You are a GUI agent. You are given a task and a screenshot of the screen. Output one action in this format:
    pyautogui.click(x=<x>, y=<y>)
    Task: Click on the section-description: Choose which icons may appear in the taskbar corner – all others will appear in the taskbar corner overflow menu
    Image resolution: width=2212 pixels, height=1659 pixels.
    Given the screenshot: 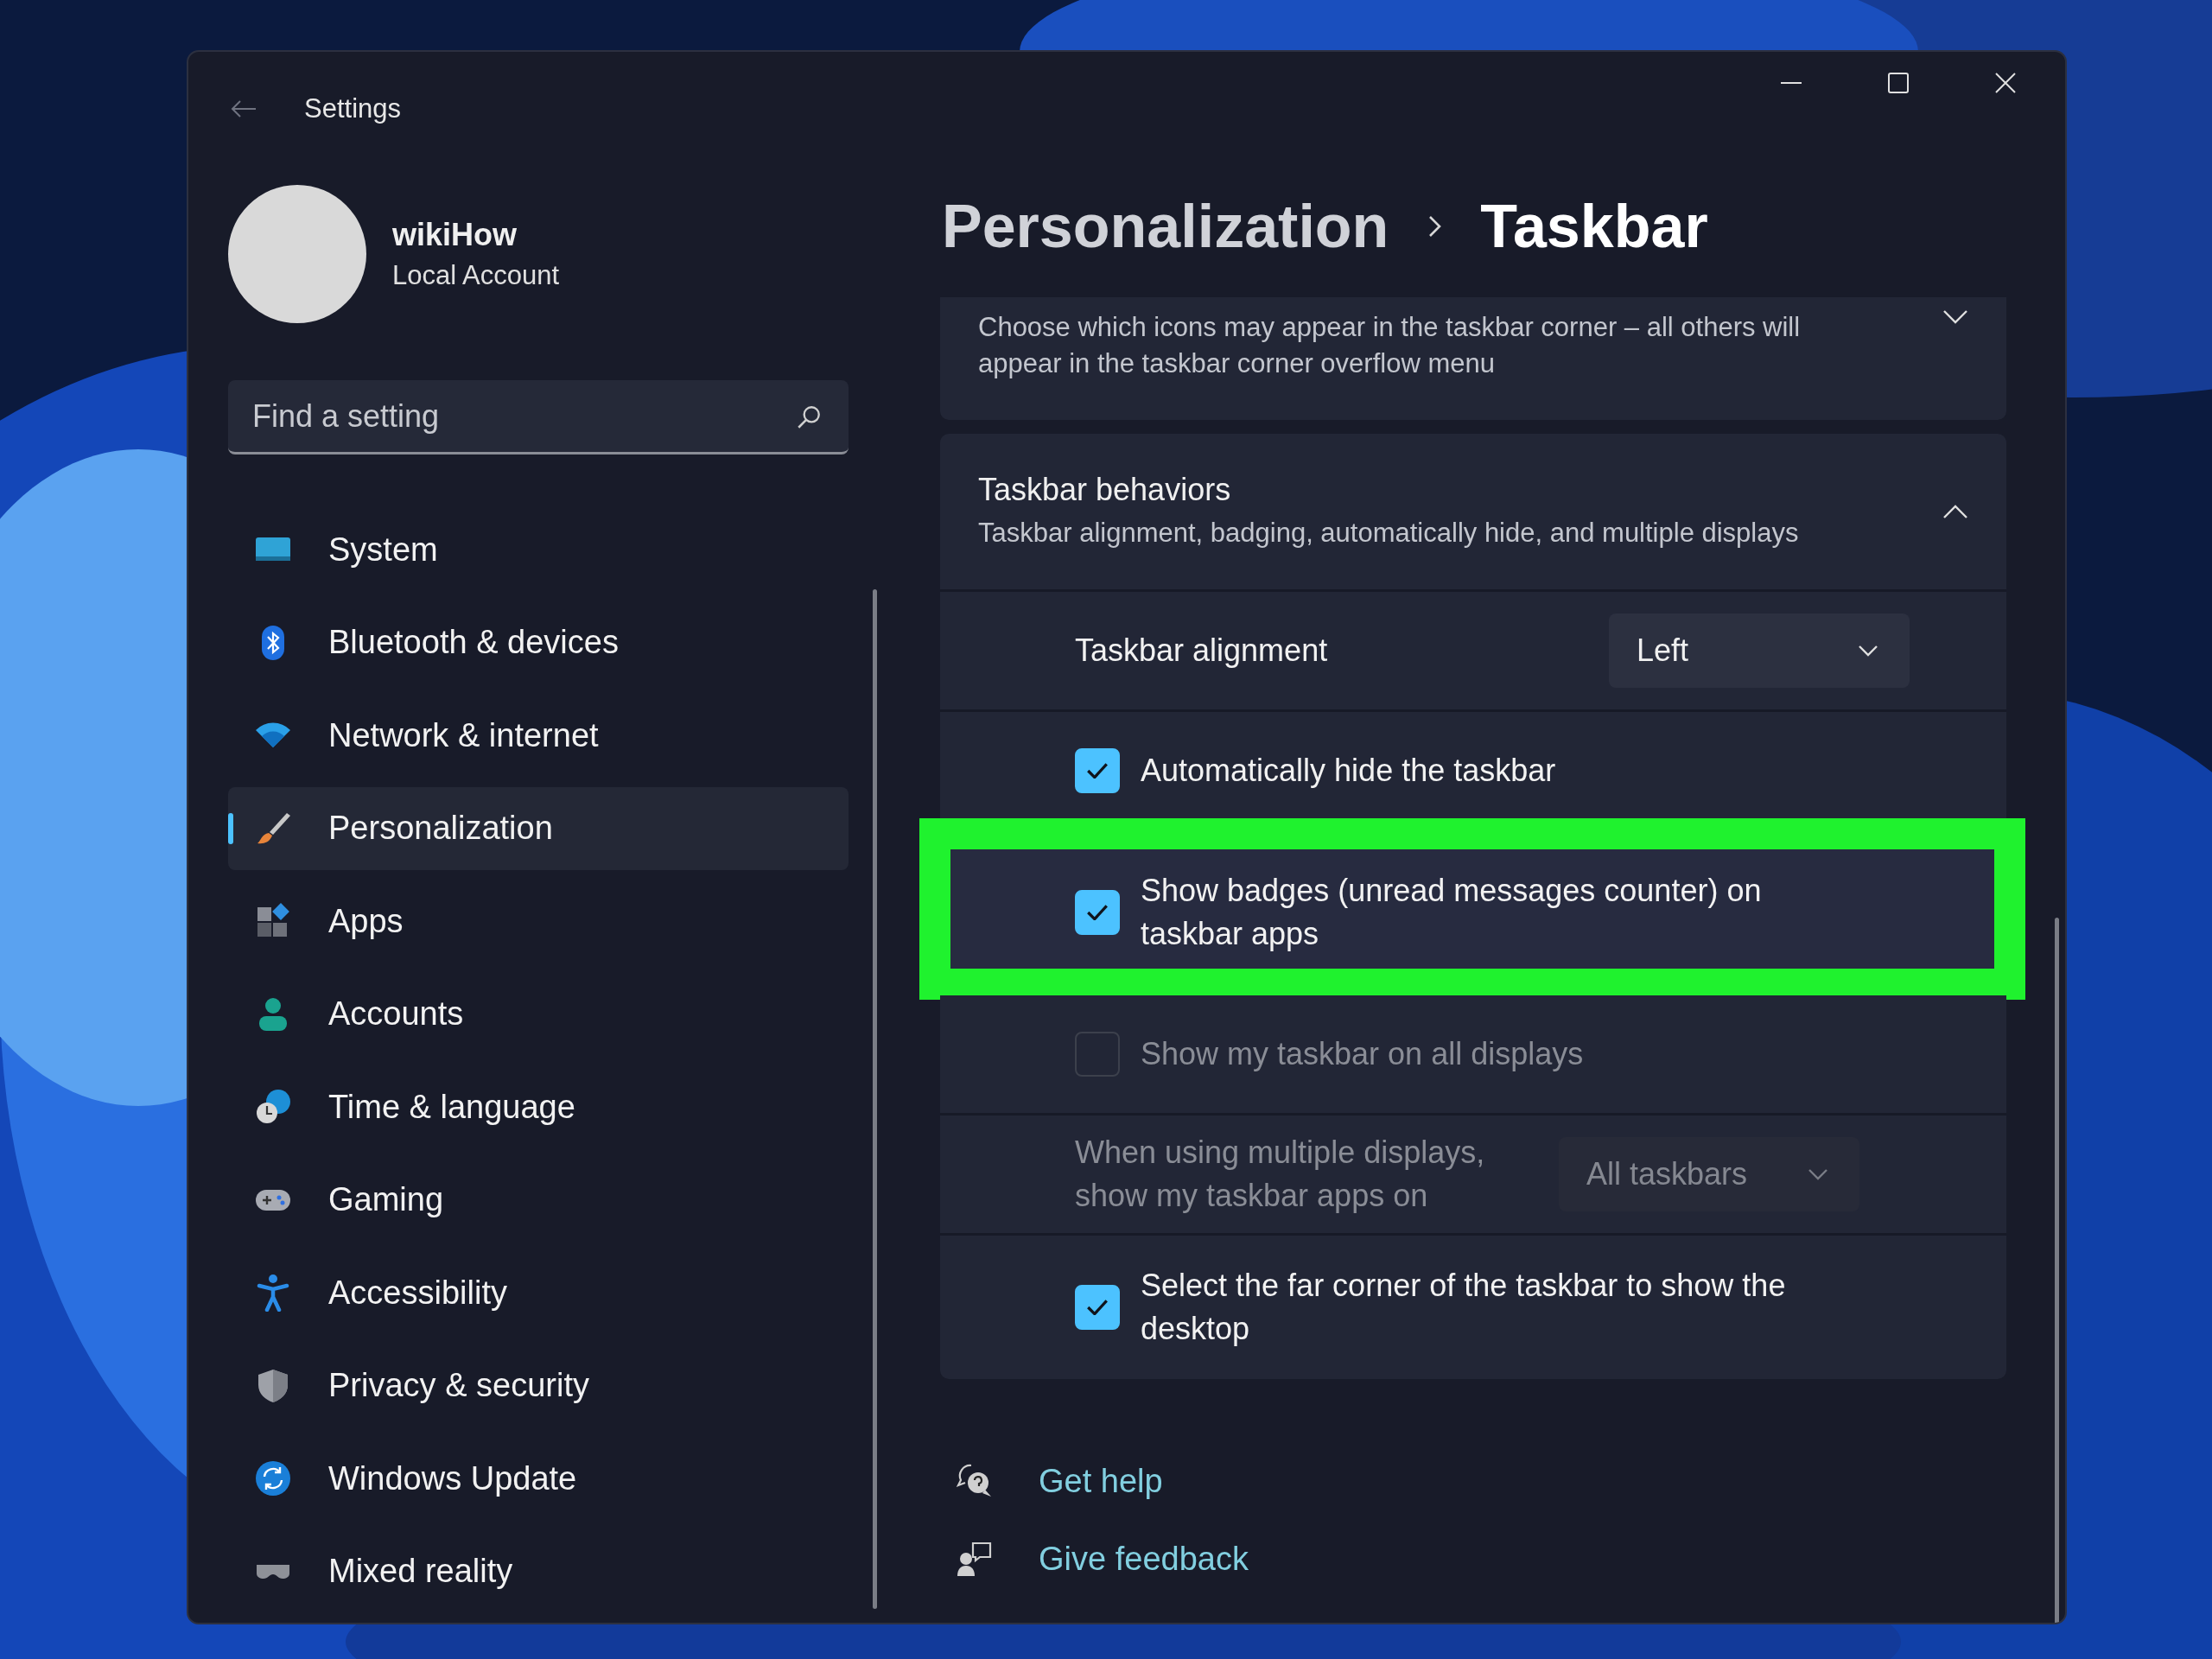 What is the action you would take?
    pyautogui.click(x=1390, y=345)
    